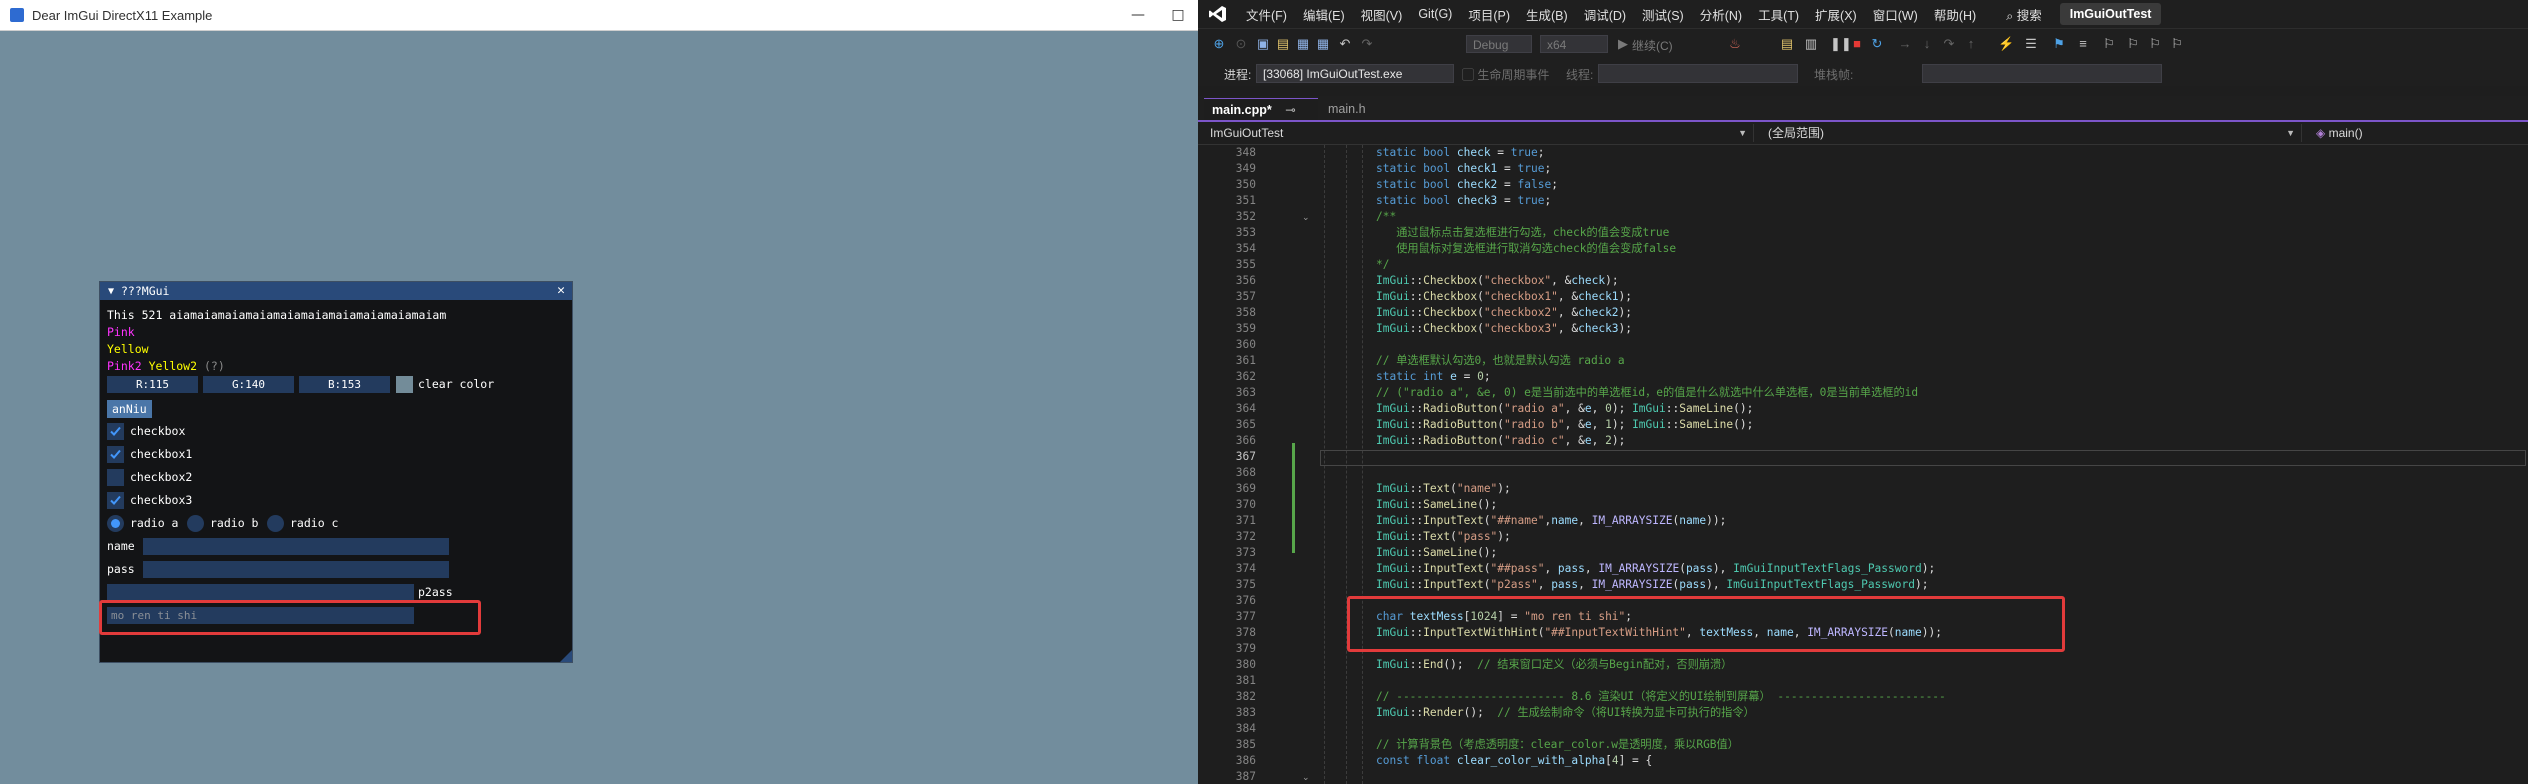  What do you see at coordinates (214, 366) in the screenshot?
I see `help-marker: (?)` at bounding box center [214, 366].